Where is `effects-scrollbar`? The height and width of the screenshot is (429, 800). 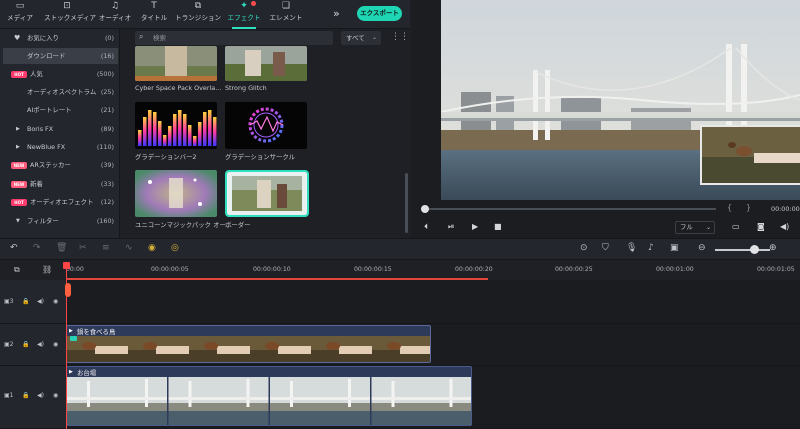
effects-scrollbar is located at coordinates (406, 203).